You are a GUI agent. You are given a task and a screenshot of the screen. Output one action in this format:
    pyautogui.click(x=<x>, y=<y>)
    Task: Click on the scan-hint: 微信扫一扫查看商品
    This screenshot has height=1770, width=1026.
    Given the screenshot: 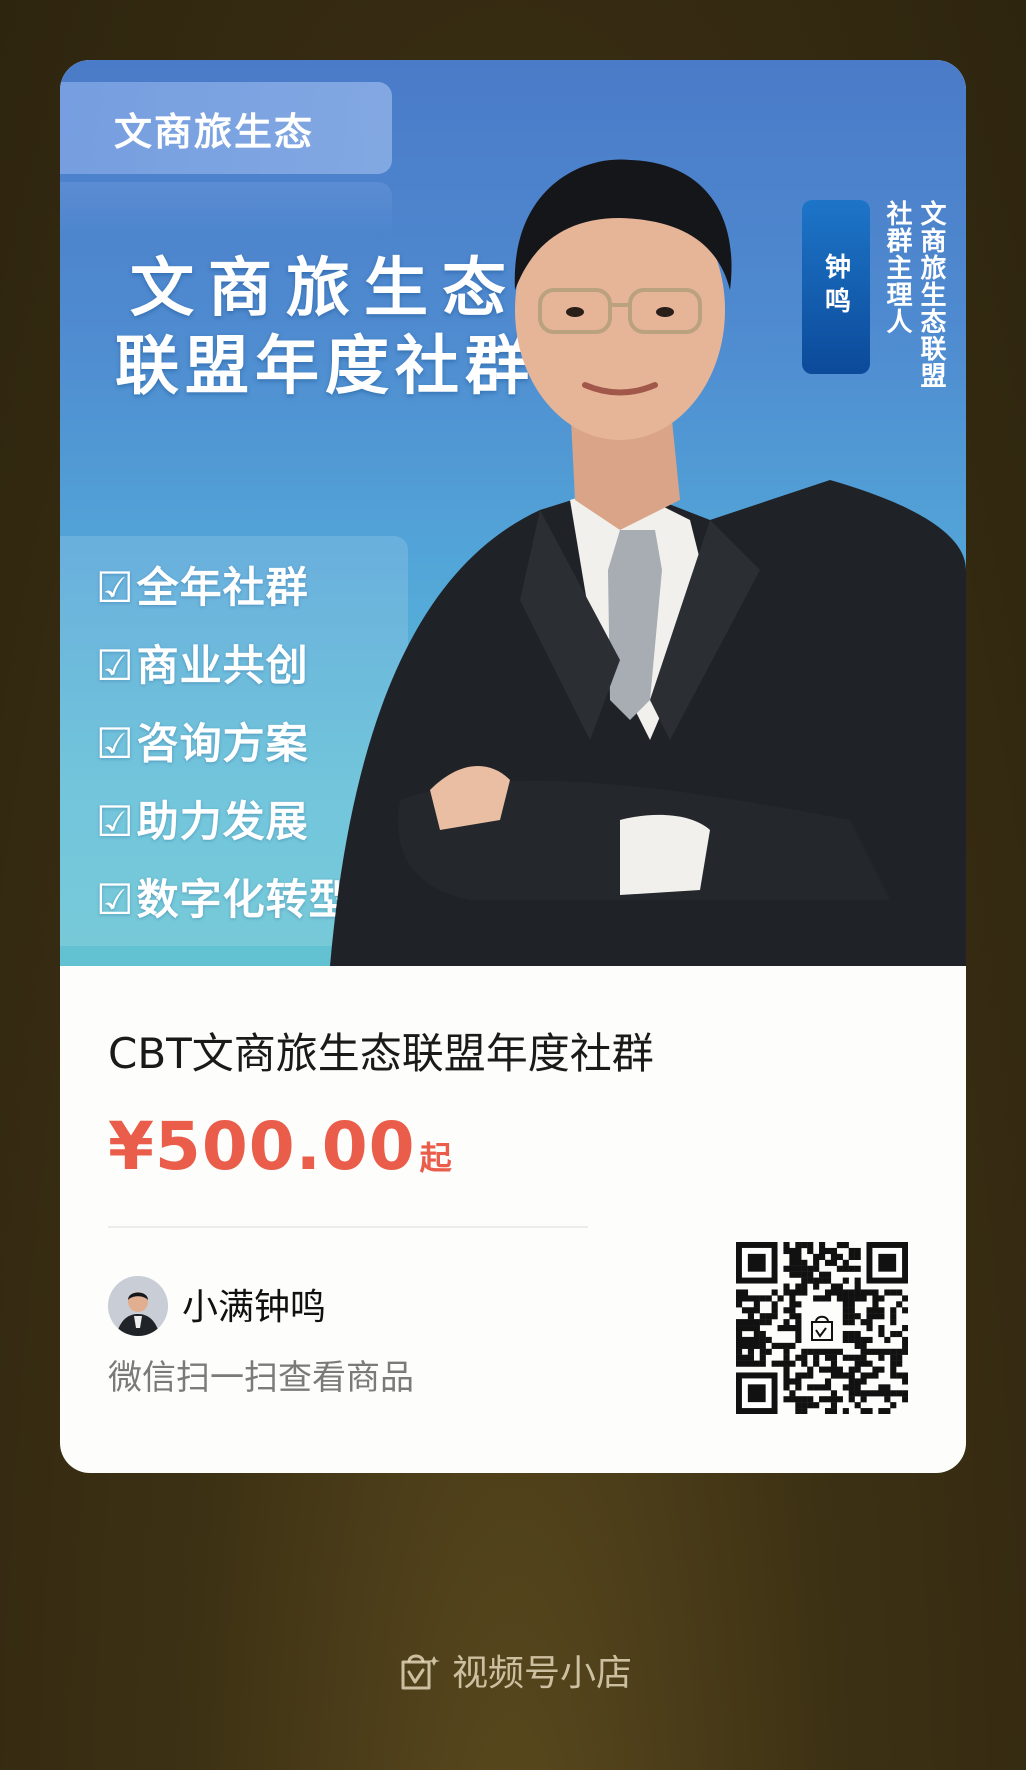 What is the action you would take?
    pyautogui.click(x=261, y=1378)
    